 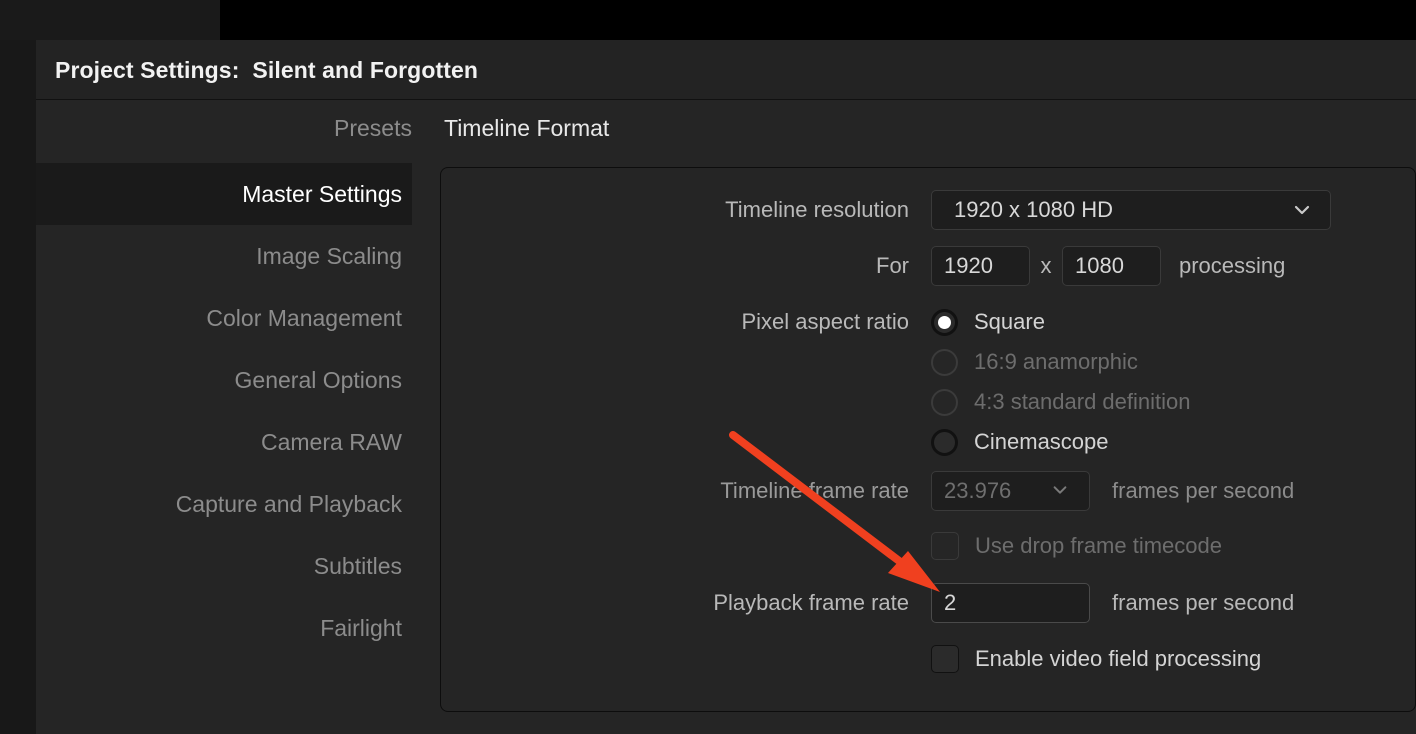 I want to click on radio-label-square: Square, so click(x=1009, y=321).